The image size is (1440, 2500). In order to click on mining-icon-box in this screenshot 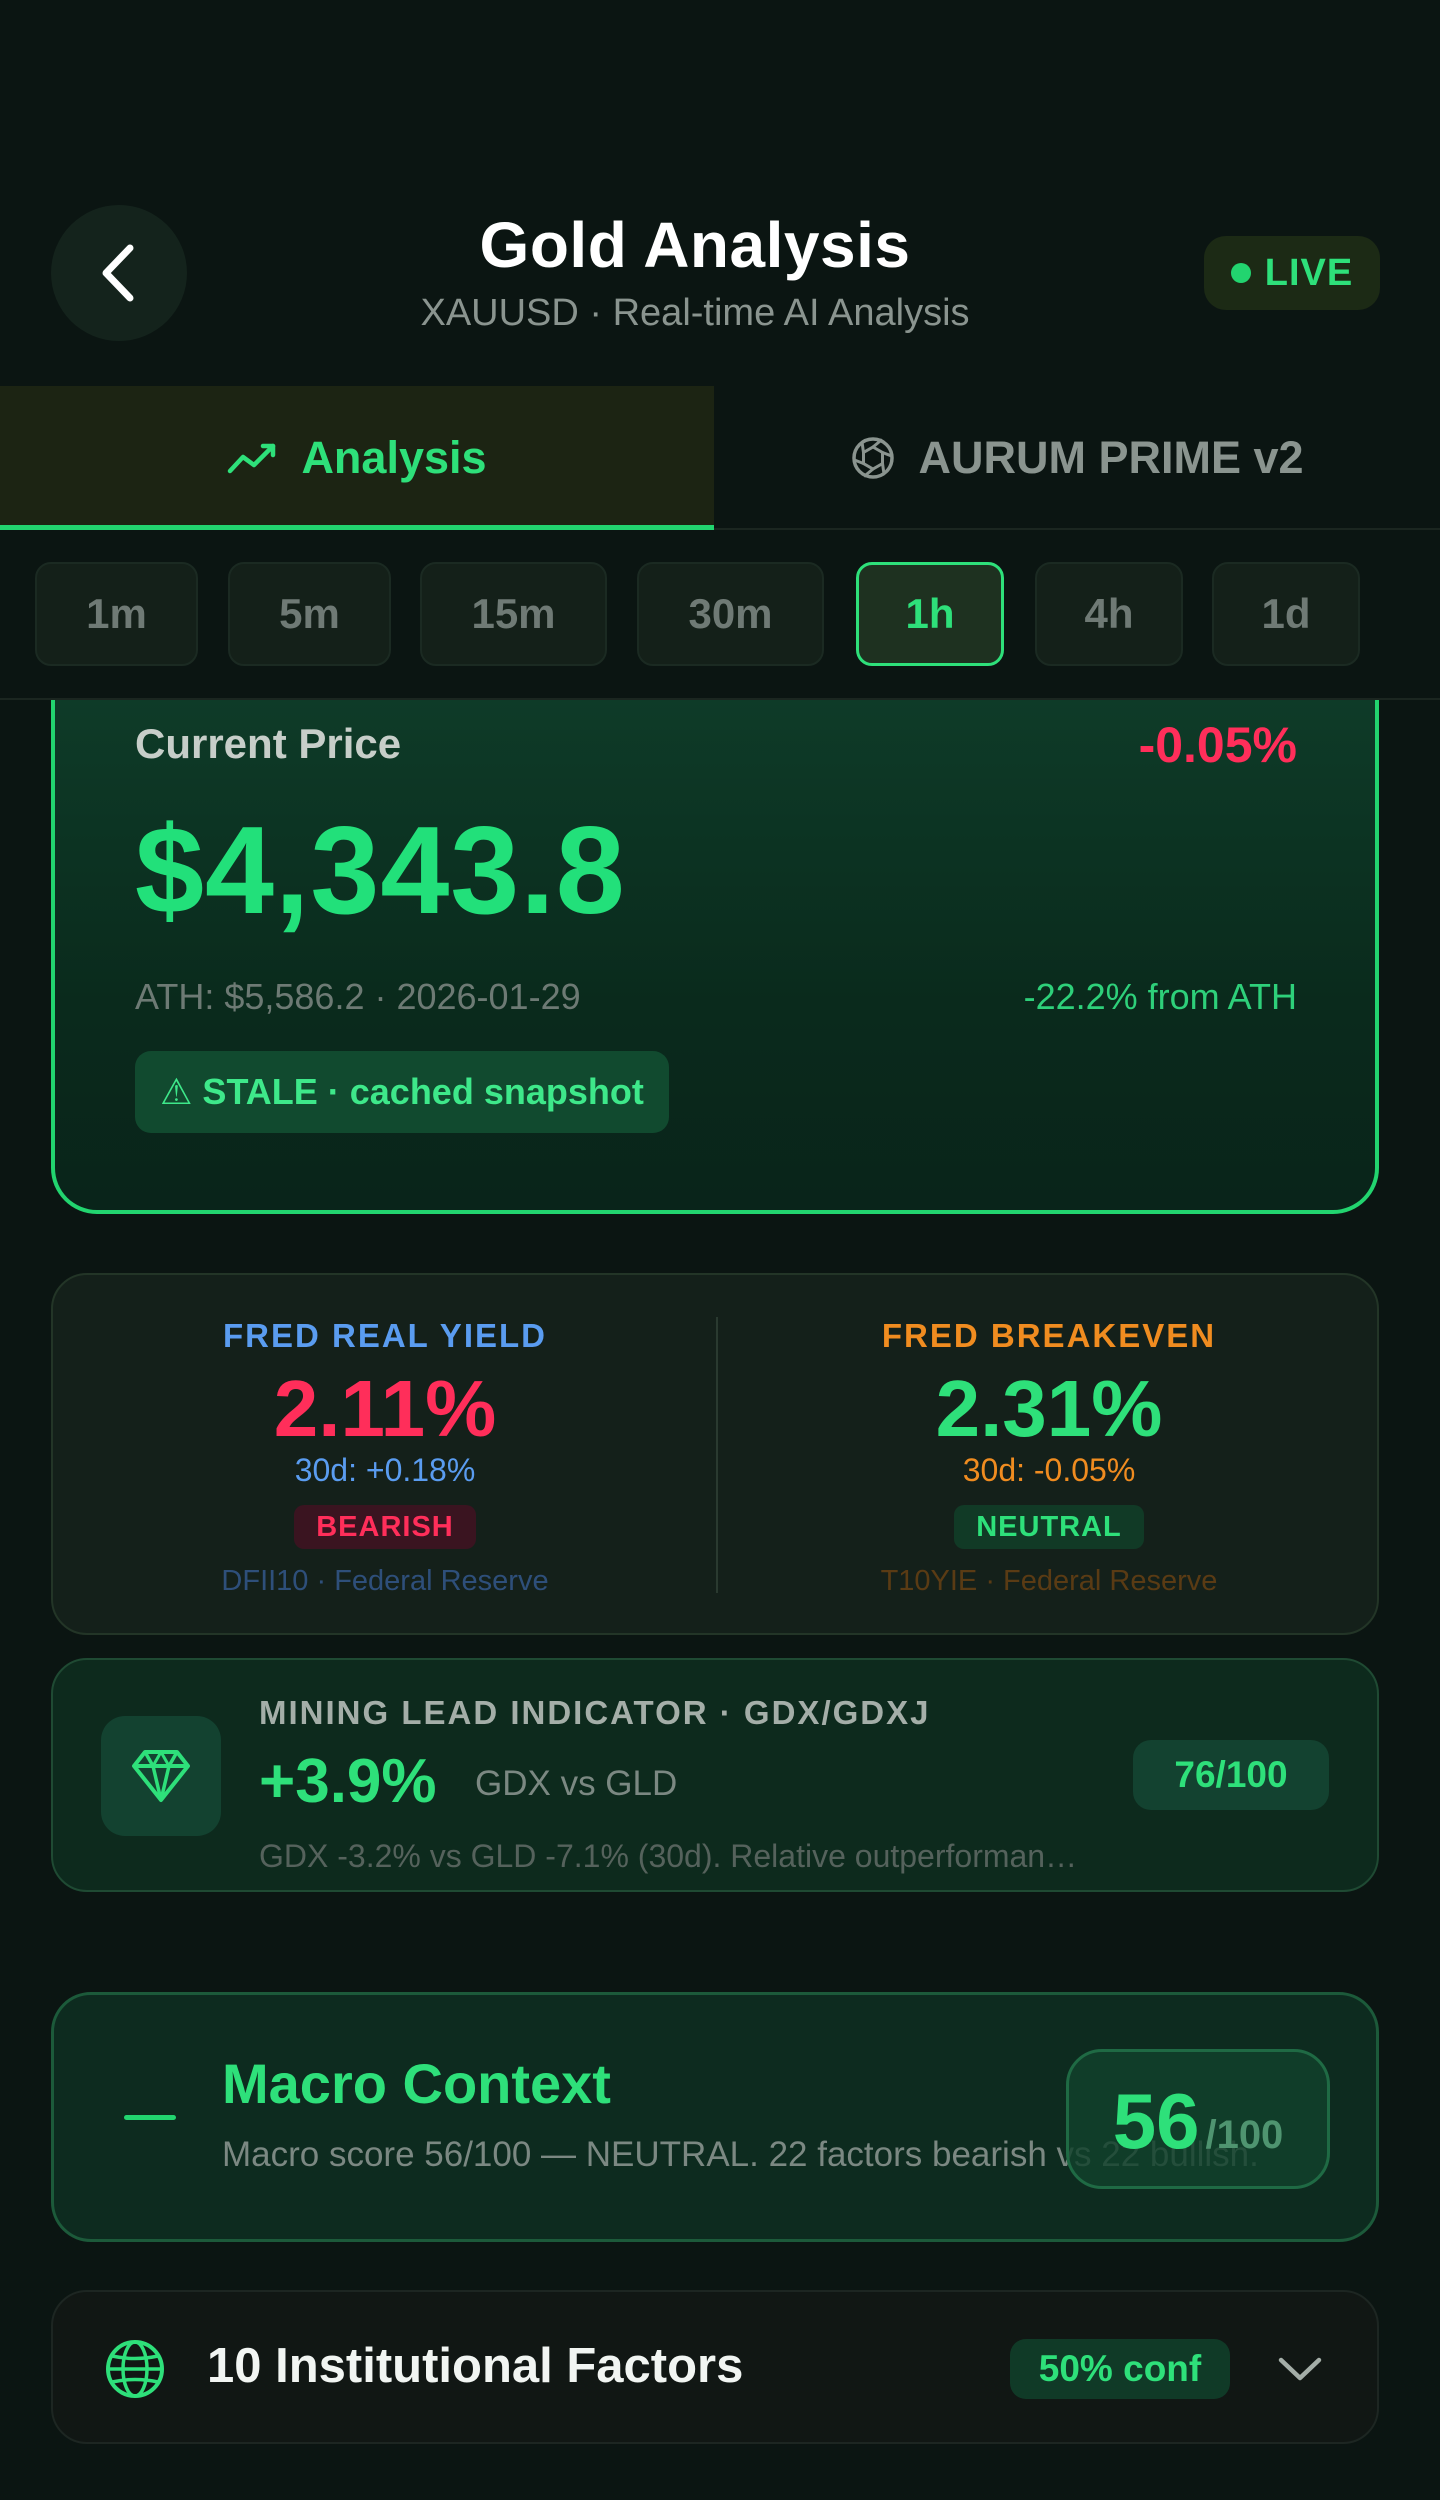, I will do `click(161, 1776)`.